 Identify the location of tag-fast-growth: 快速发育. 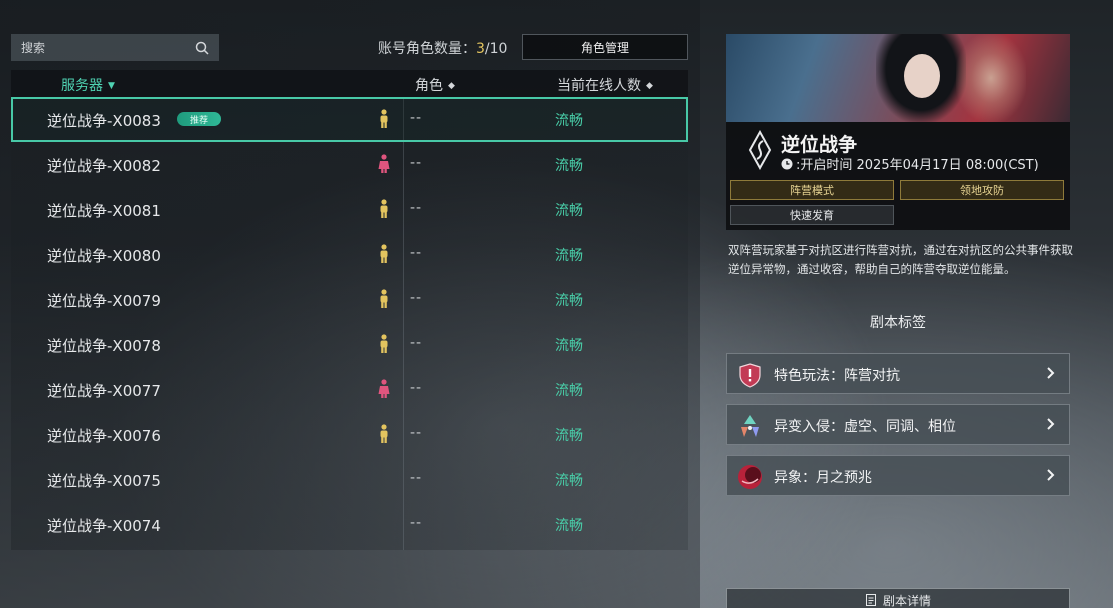
(812, 215).